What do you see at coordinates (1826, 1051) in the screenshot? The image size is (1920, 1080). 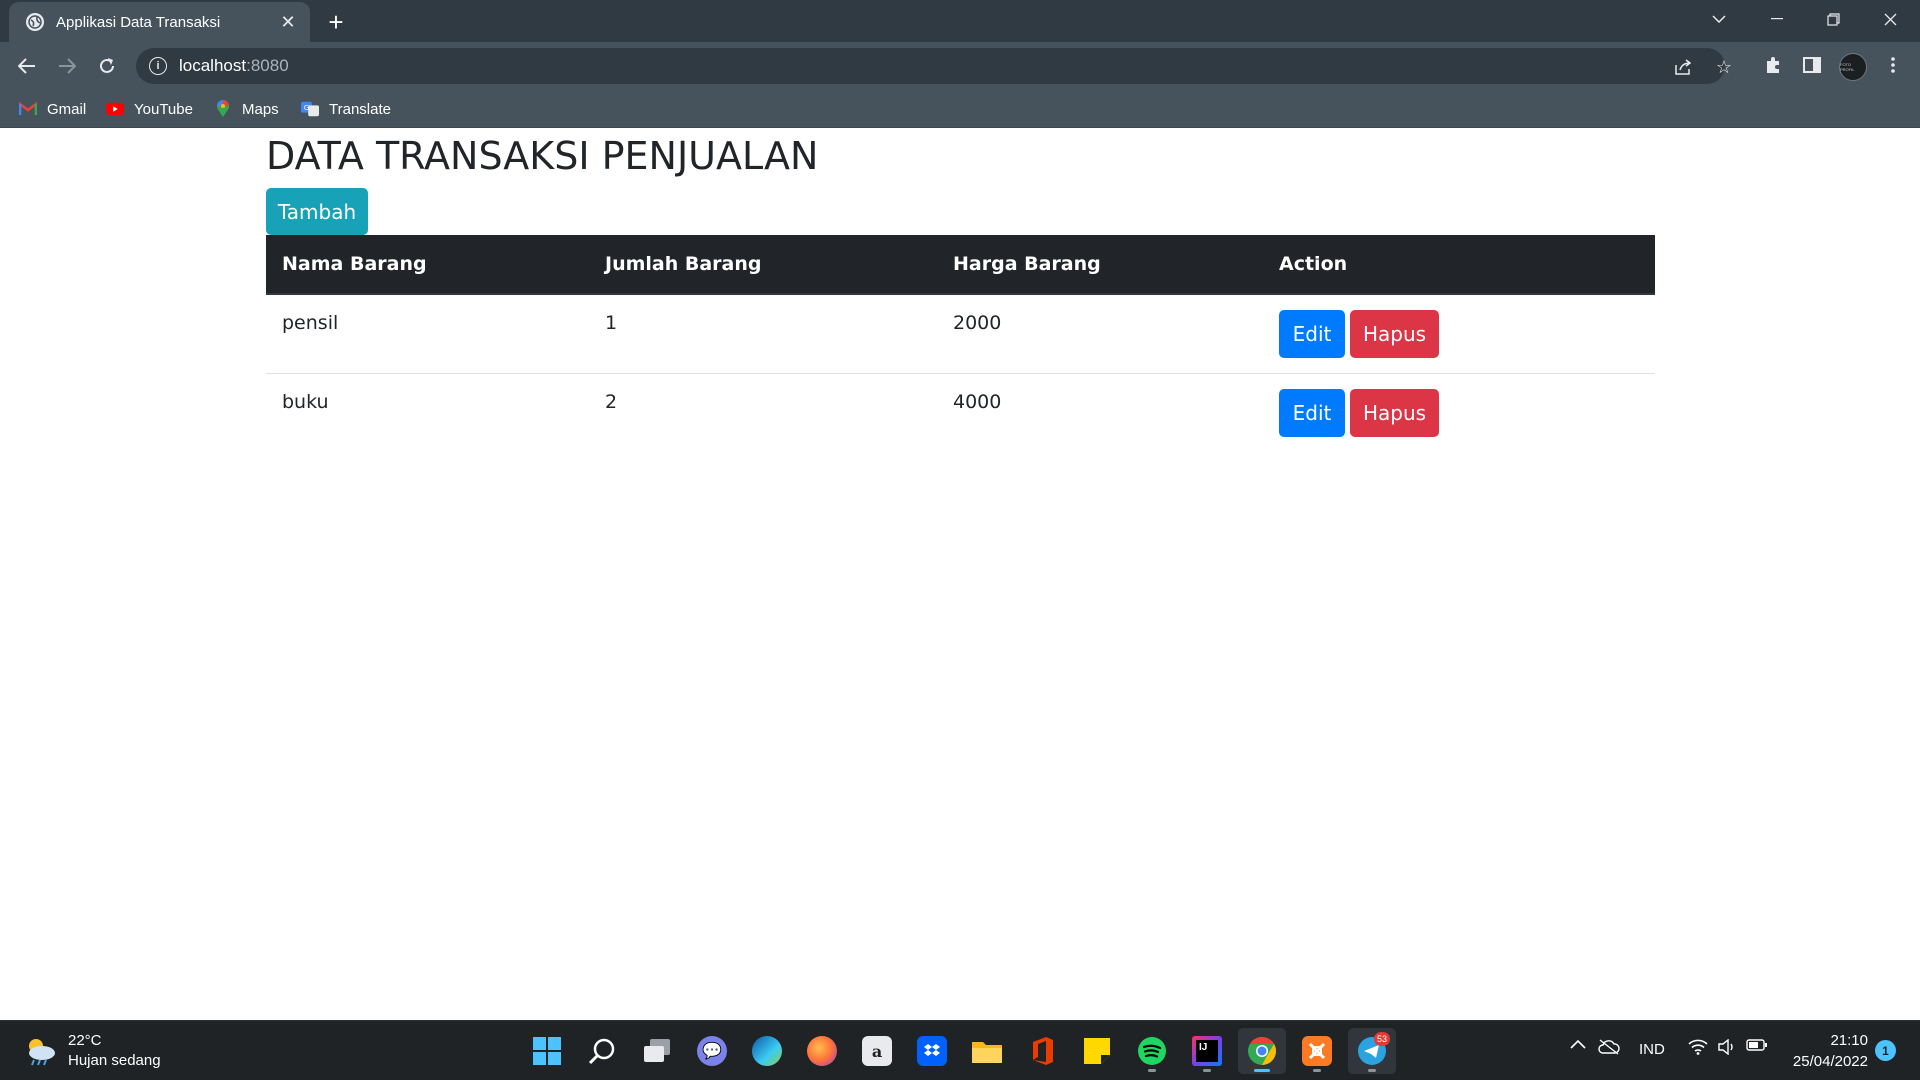 I see `clock: 21:10 25/04/2022` at bounding box center [1826, 1051].